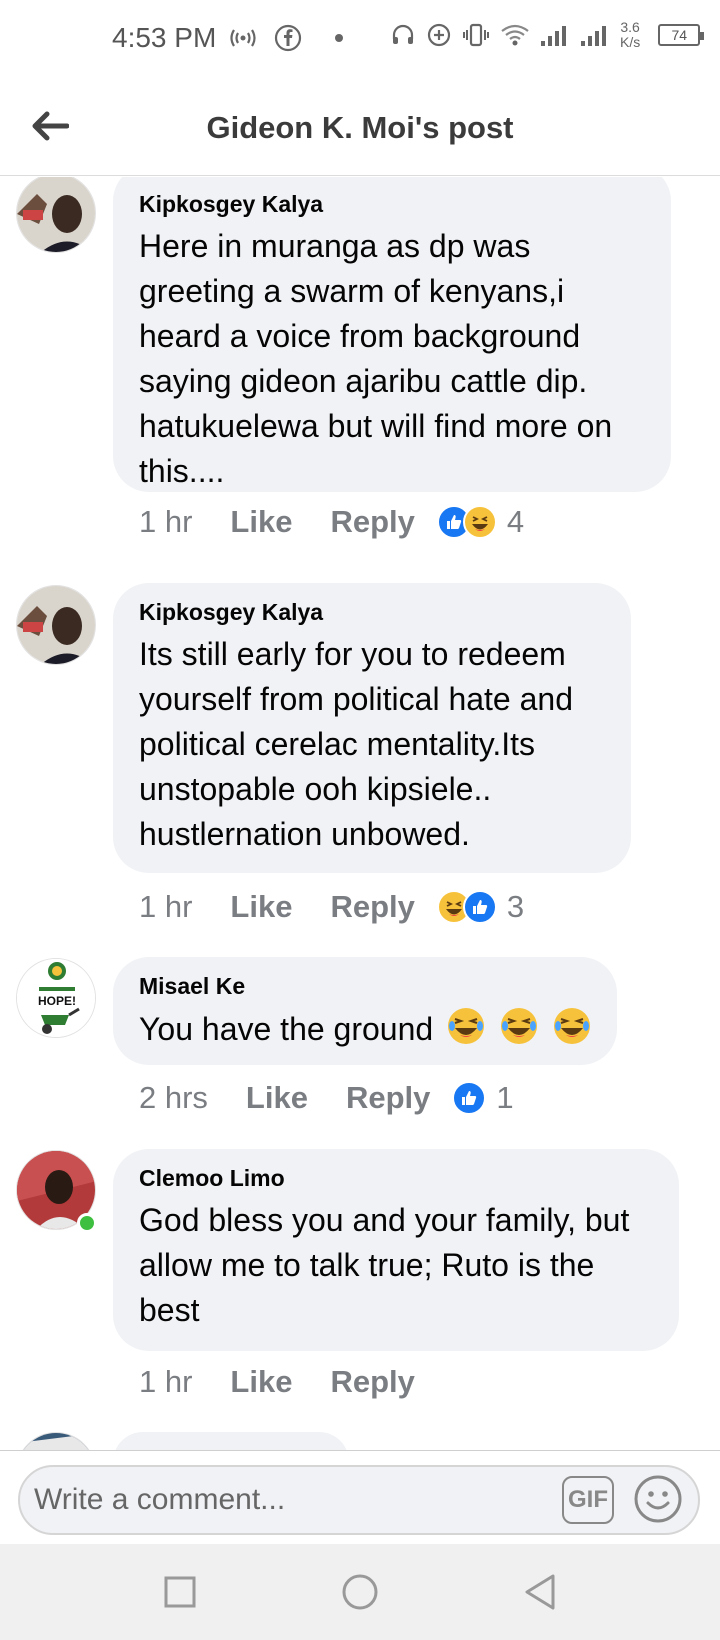 The image size is (720, 1640). Describe the element at coordinates (365, 1029) in the screenshot. I see `comment-text: You have the ground` at that location.